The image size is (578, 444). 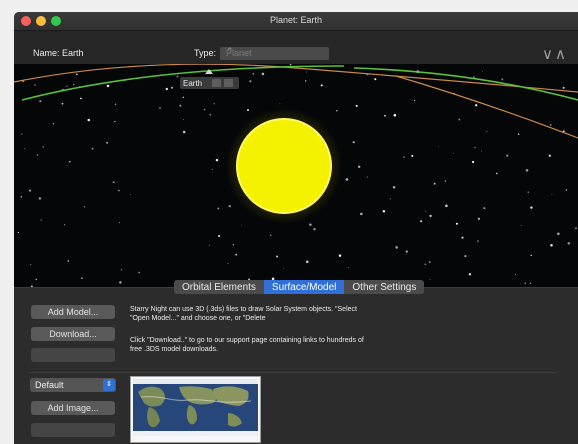 What do you see at coordinates (46, 53) in the screenshot?
I see `name-label: Name:` at bounding box center [46, 53].